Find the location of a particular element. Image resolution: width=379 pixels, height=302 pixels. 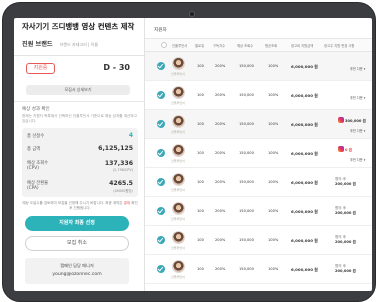

final-select-button: 지원자 최종 선정 is located at coordinates (77, 223).